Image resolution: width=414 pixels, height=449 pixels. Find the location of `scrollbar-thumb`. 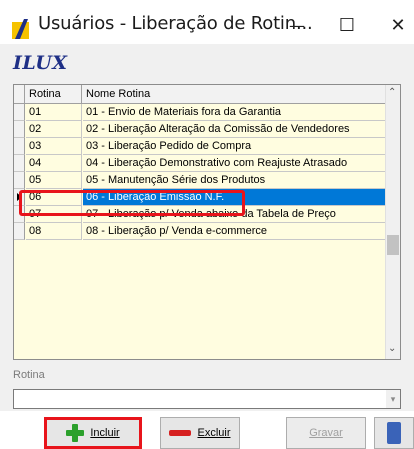

scrollbar-thumb is located at coordinates (393, 245).